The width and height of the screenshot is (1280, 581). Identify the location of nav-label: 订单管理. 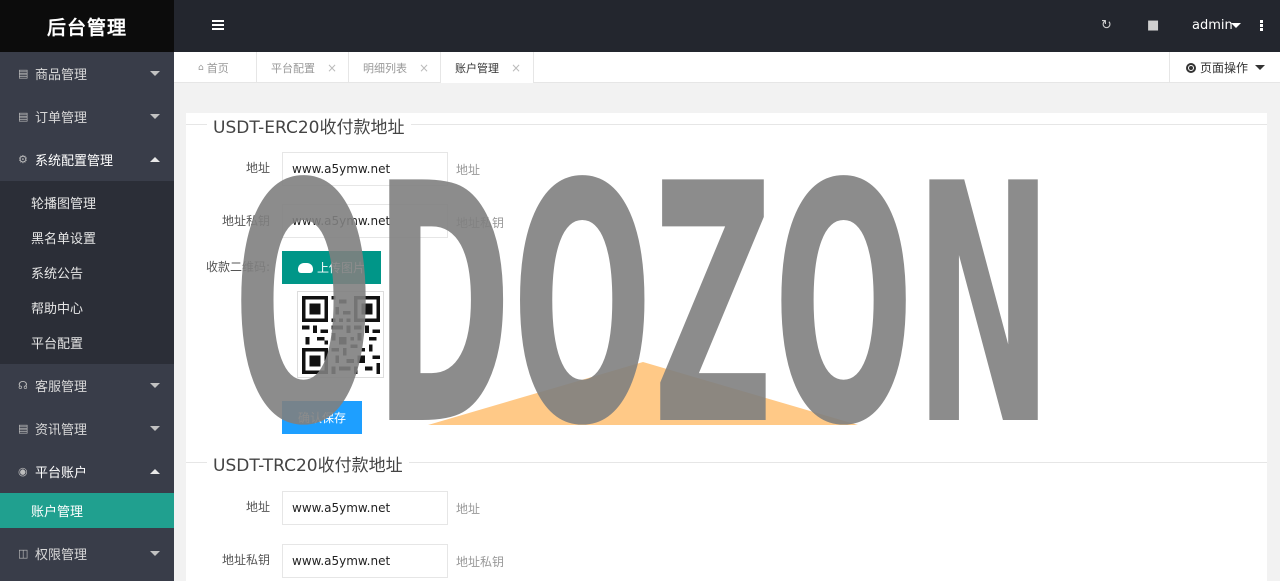
(61, 118).